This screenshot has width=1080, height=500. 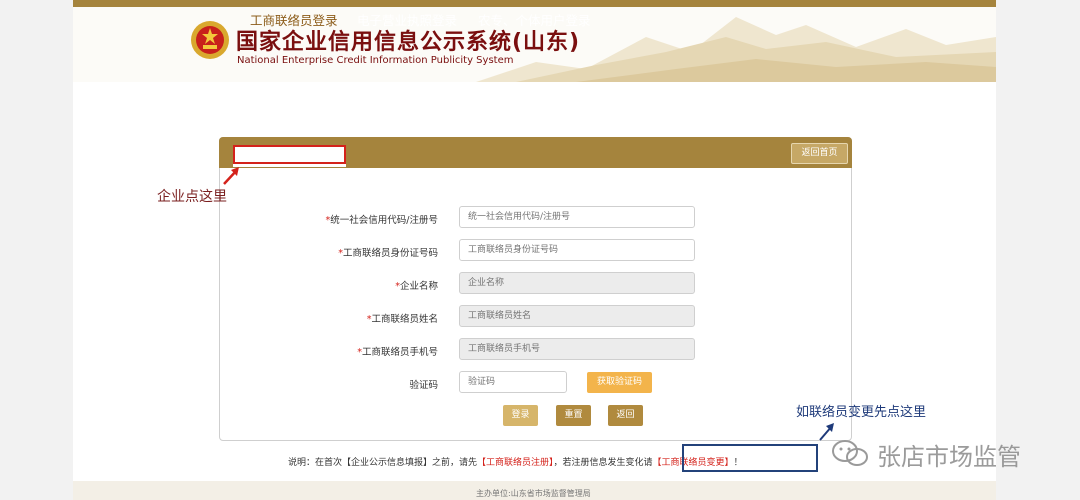 What do you see at coordinates (397, 352) in the screenshot?
I see `label-phone: *工商联络员手机号` at bounding box center [397, 352].